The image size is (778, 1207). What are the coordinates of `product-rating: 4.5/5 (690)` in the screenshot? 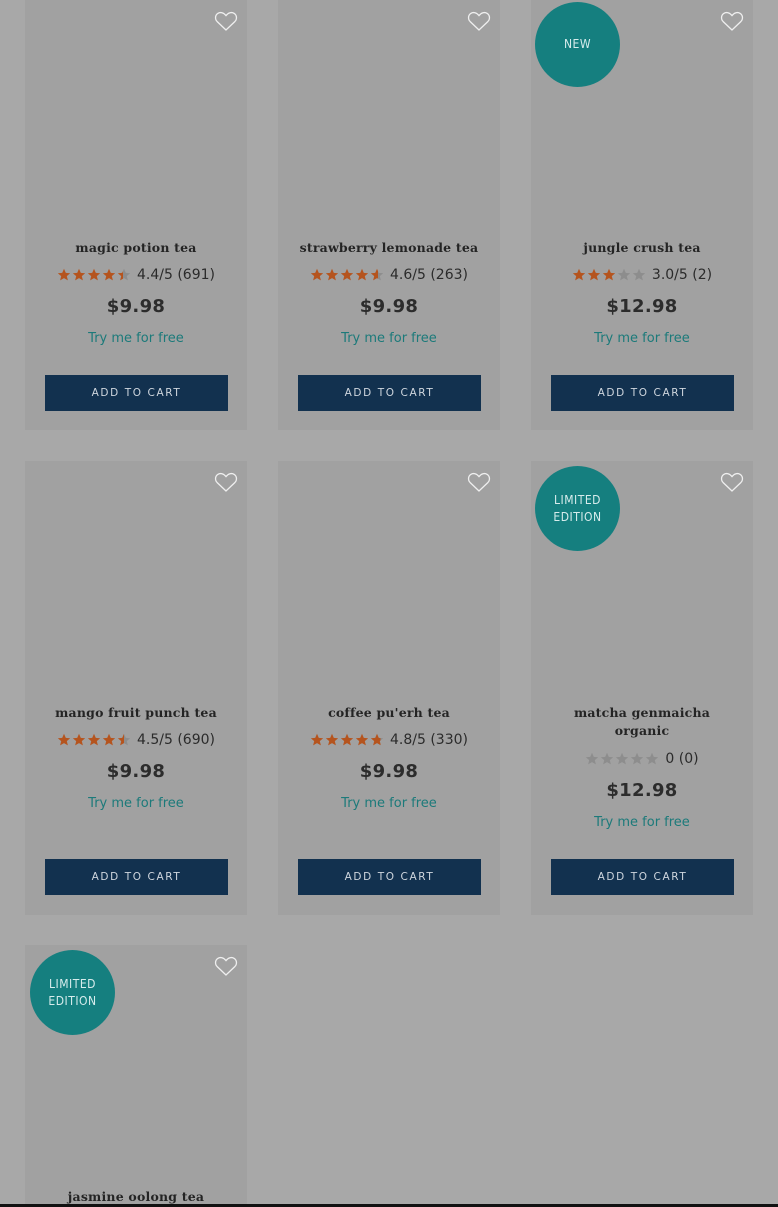 It's located at (136, 740).